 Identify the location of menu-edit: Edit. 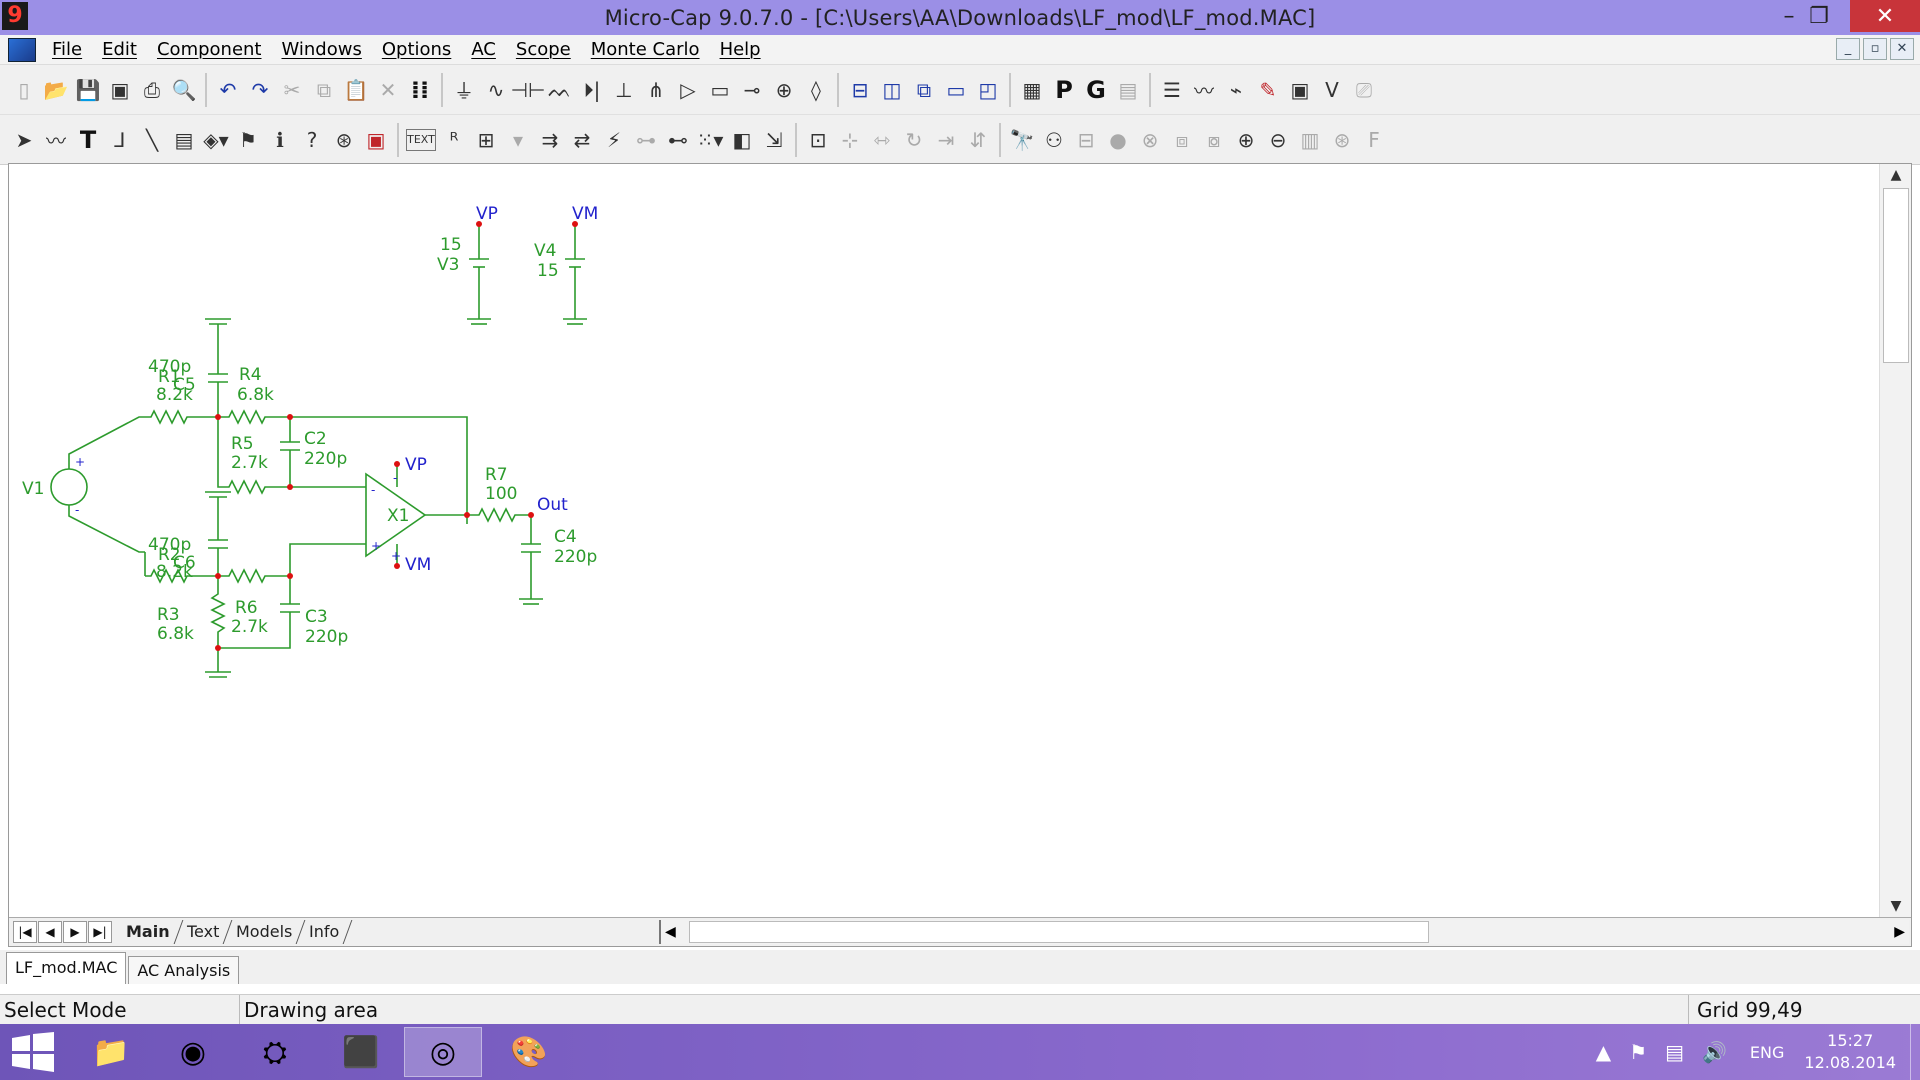
(119, 49).